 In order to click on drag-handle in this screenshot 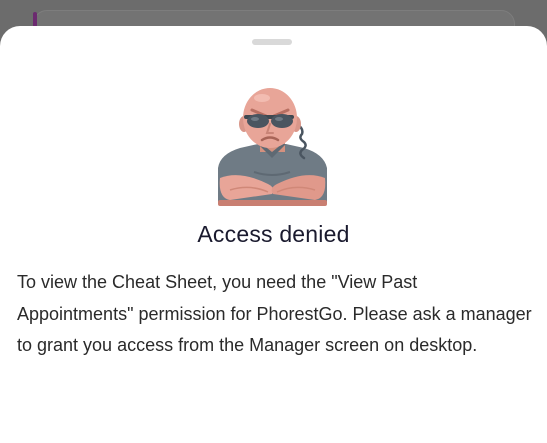, I will do `click(272, 42)`.